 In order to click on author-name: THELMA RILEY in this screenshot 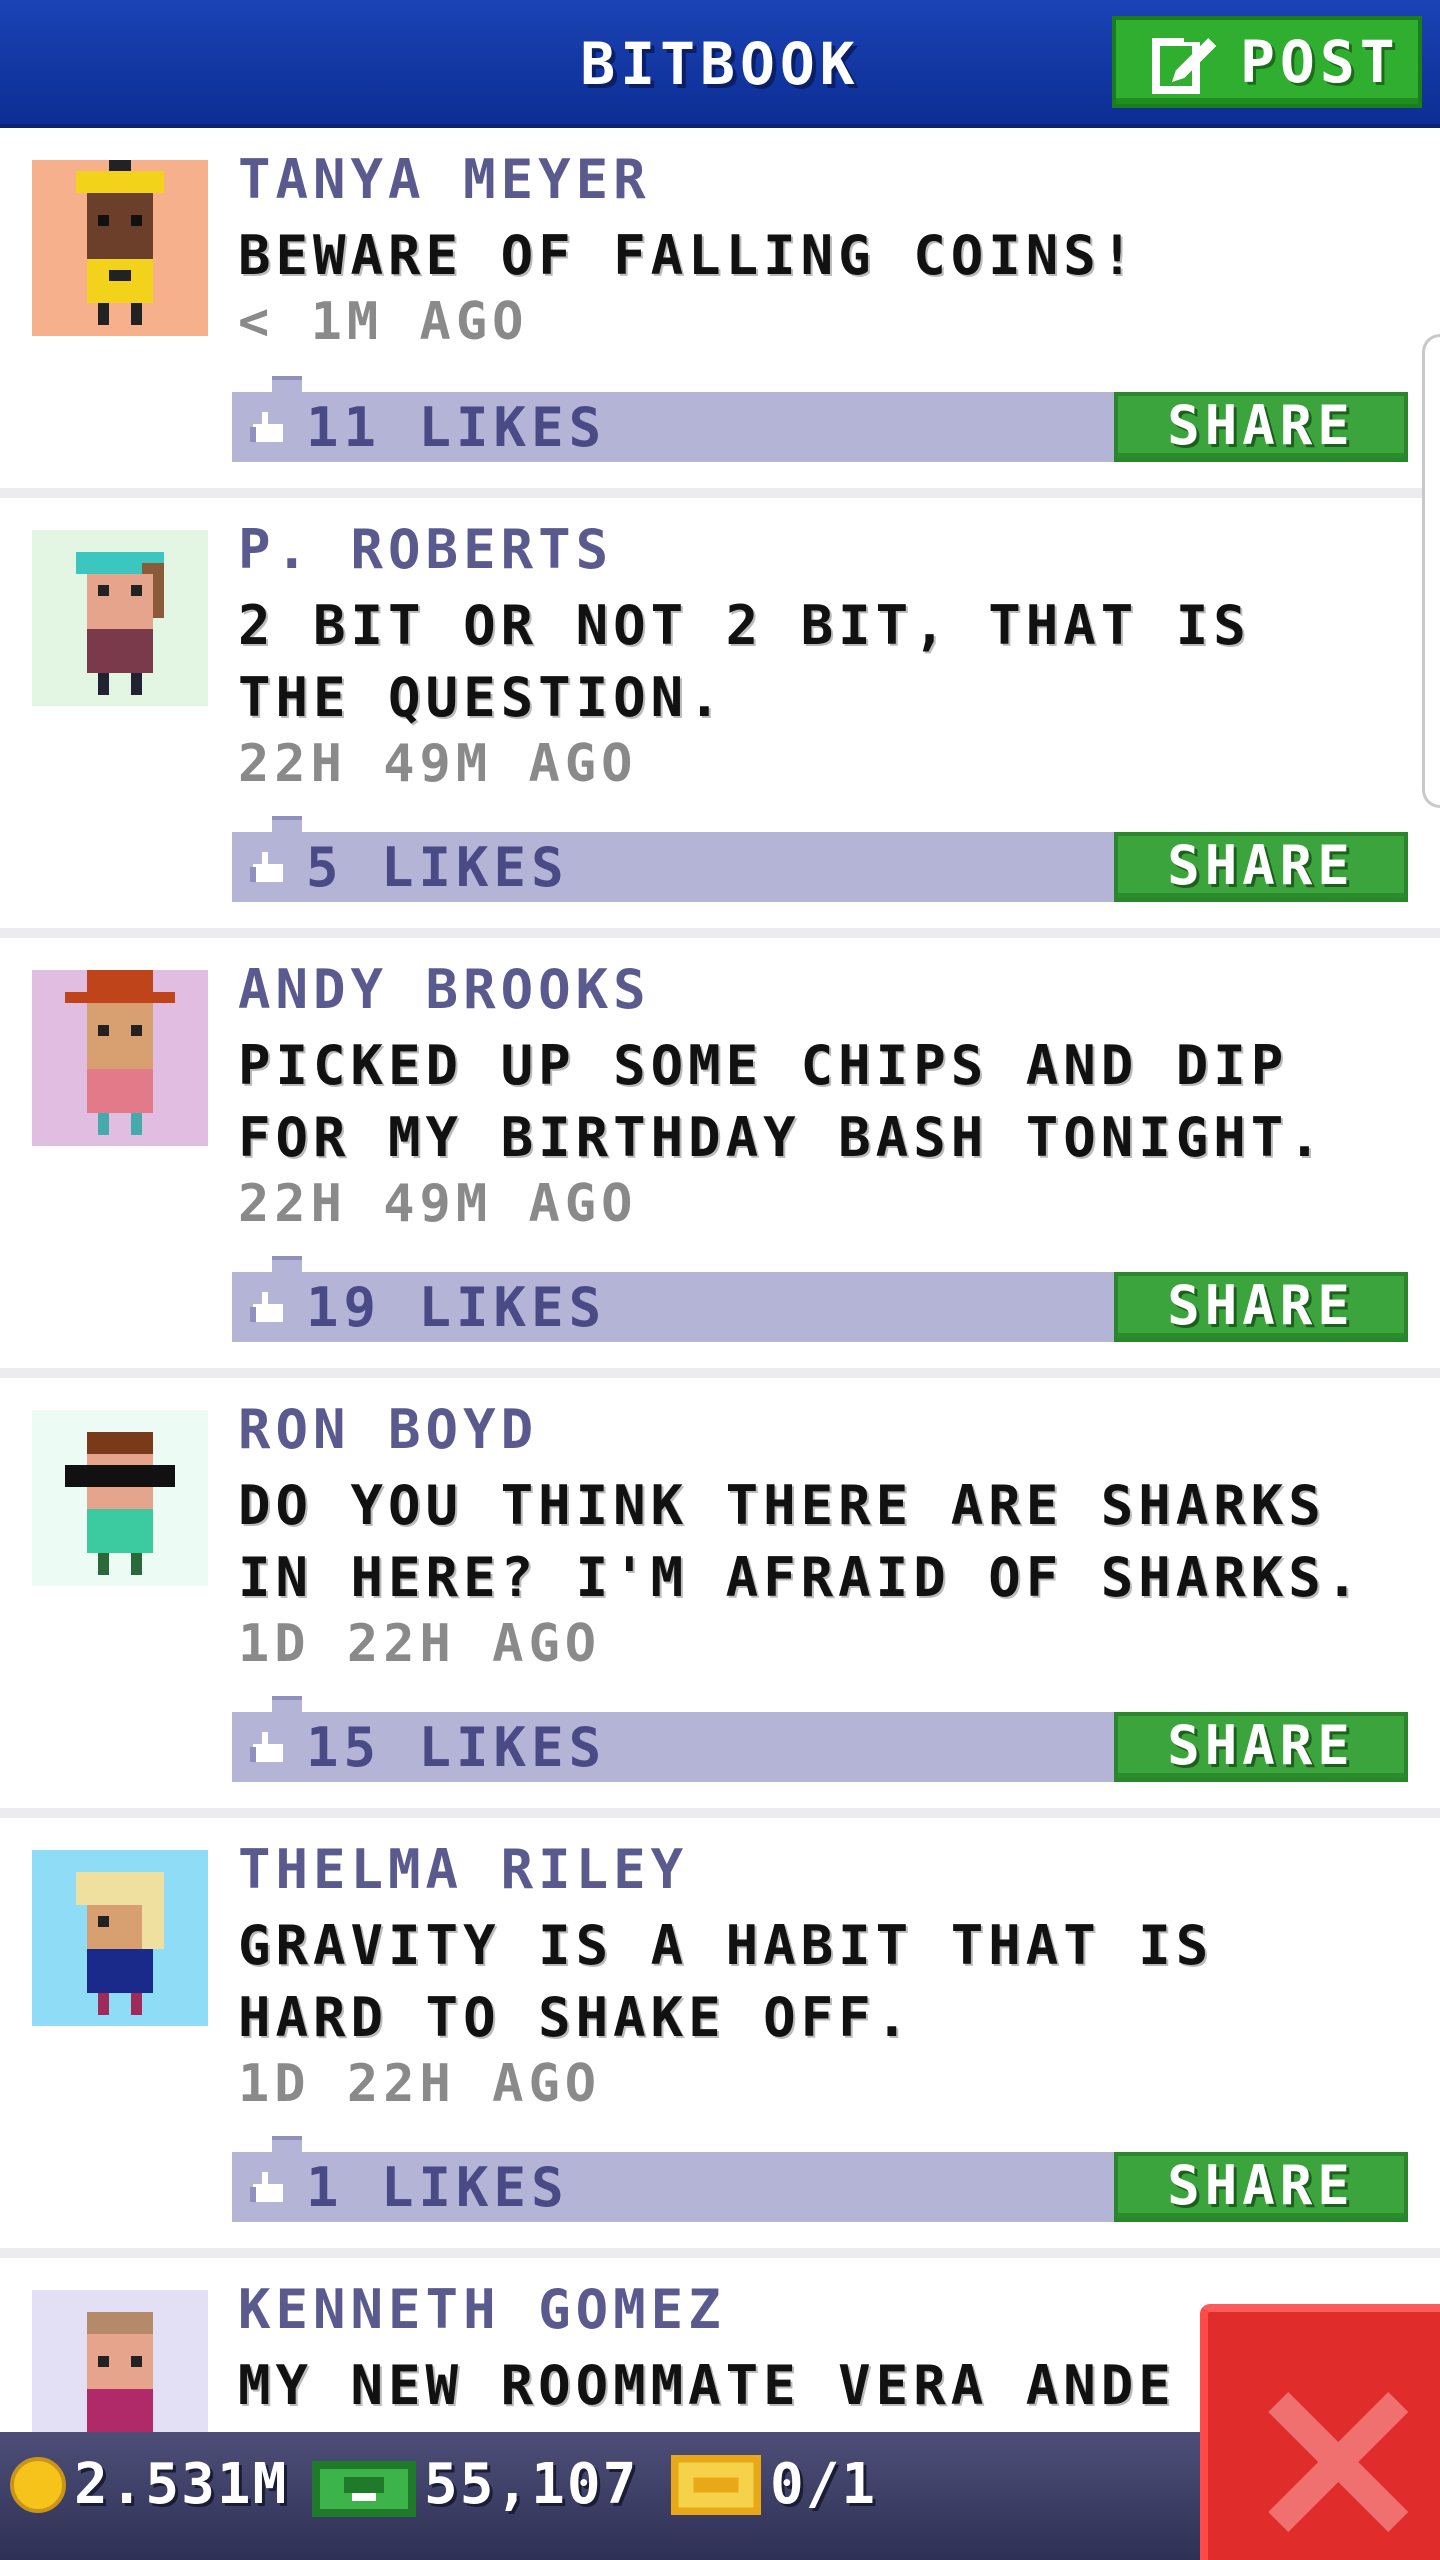, I will do `click(463, 1869)`.